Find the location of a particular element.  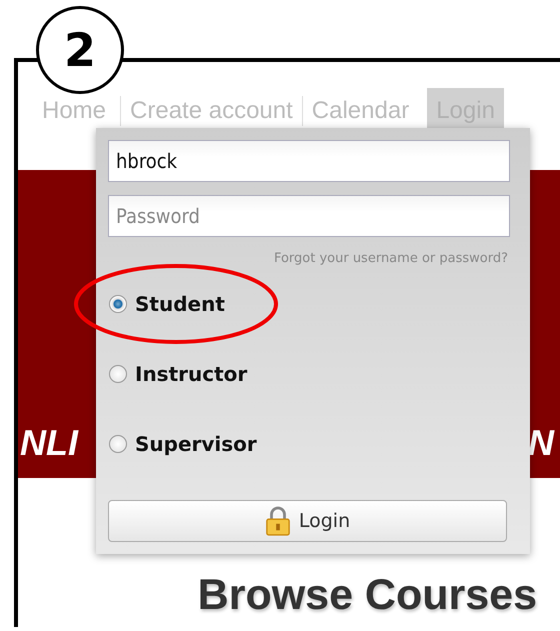

padlock-icon is located at coordinates (277, 521).